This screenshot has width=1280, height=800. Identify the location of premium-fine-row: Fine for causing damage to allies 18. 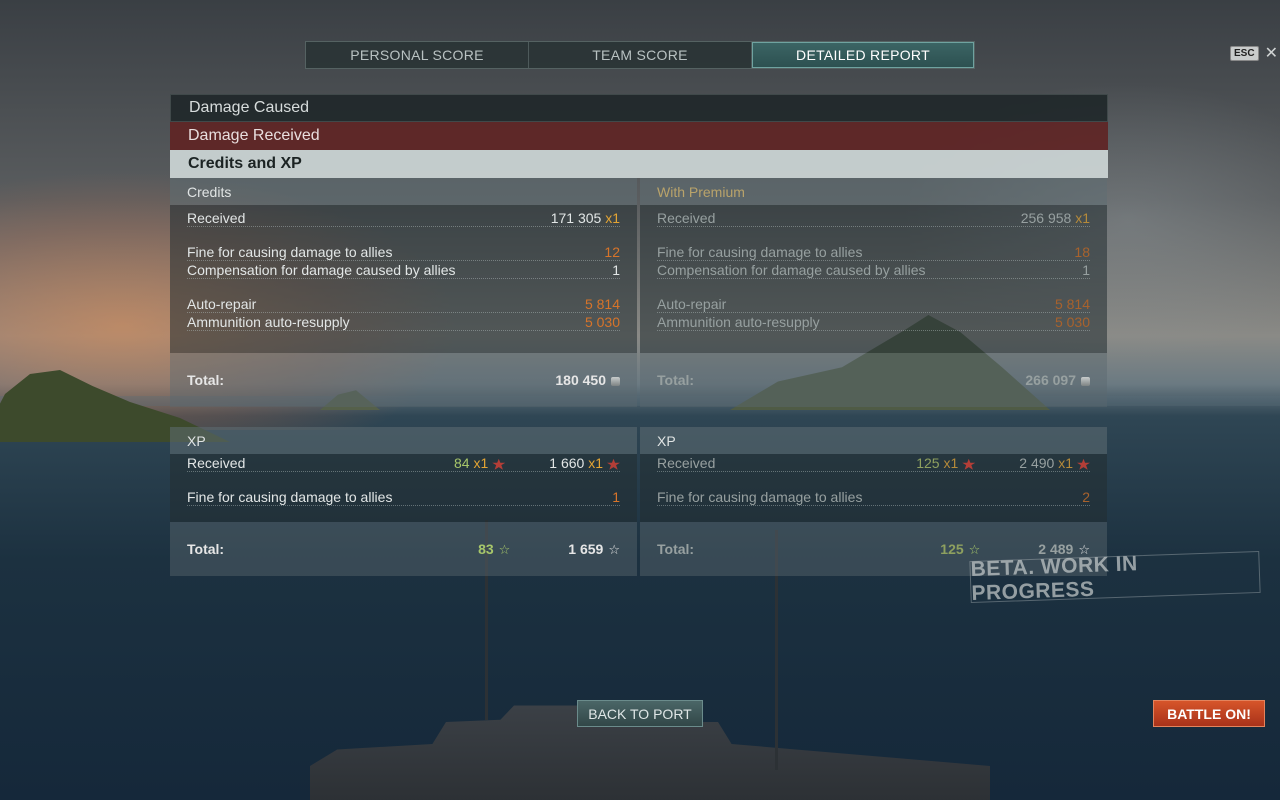
(873, 252).